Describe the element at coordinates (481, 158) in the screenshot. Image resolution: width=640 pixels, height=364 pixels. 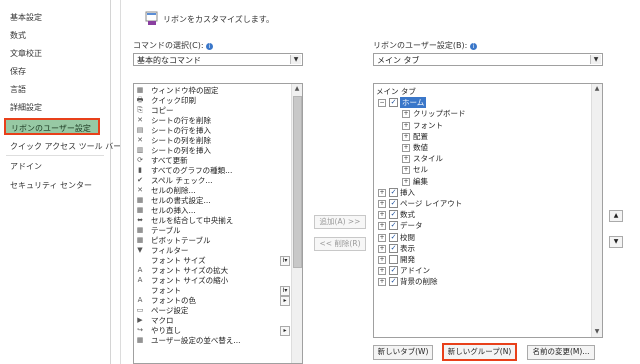
I see `tree-node: + スタイル` at that location.